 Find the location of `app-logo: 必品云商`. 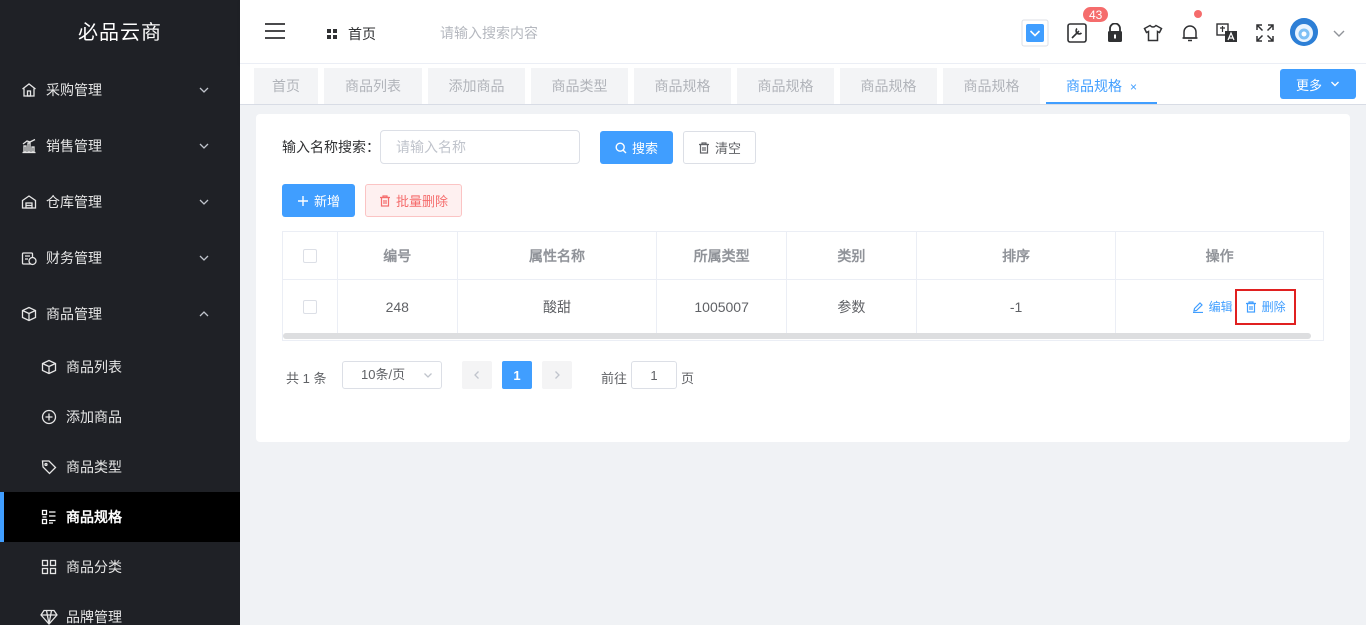

app-logo: 必品云商 is located at coordinates (120, 33).